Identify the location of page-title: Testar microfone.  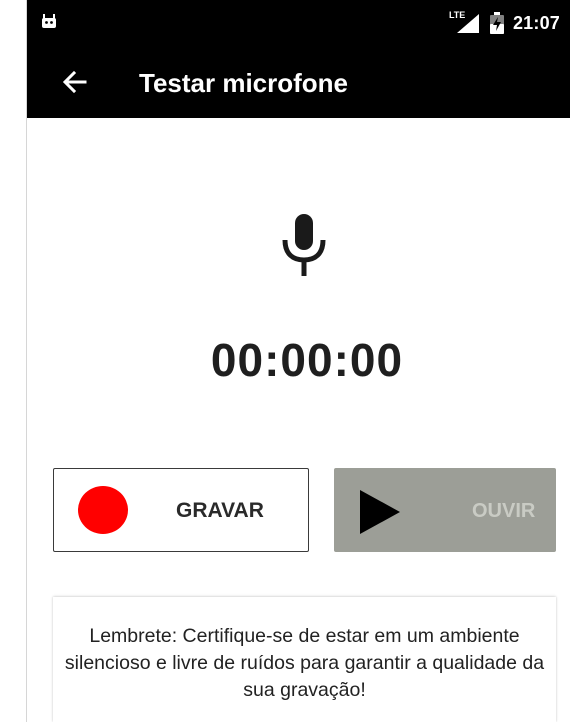
(244, 83).